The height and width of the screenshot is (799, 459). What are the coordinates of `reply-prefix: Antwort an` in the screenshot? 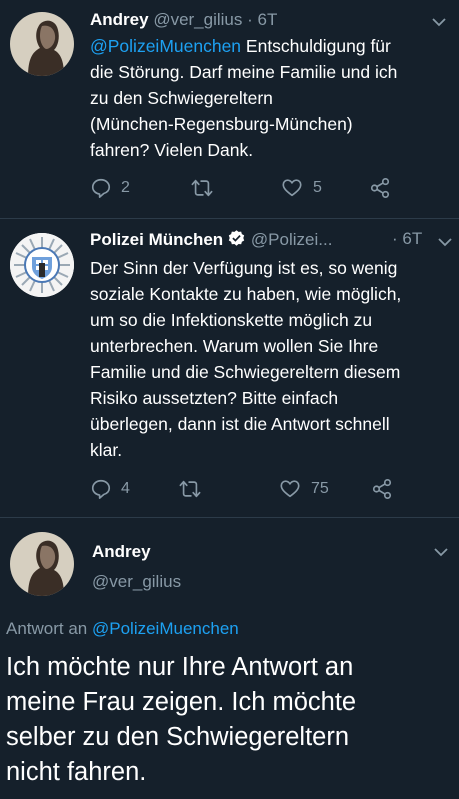 It's located at (49, 628).